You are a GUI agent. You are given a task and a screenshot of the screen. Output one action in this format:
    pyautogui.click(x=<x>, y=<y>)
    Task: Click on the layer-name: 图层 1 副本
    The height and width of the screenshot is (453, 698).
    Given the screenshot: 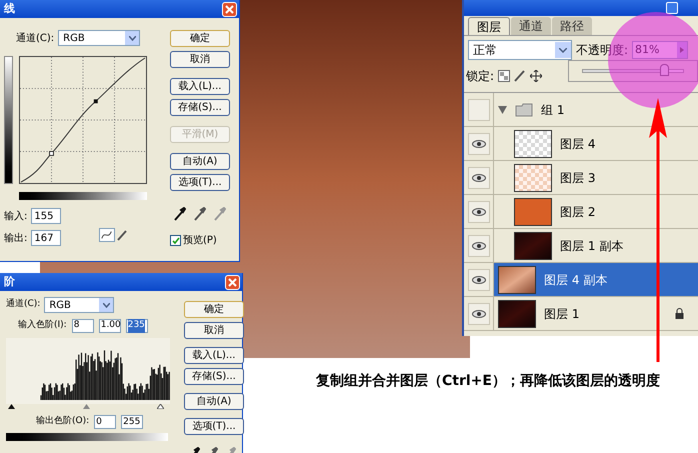 What is the action you would take?
    pyautogui.click(x=592, y=246)
    